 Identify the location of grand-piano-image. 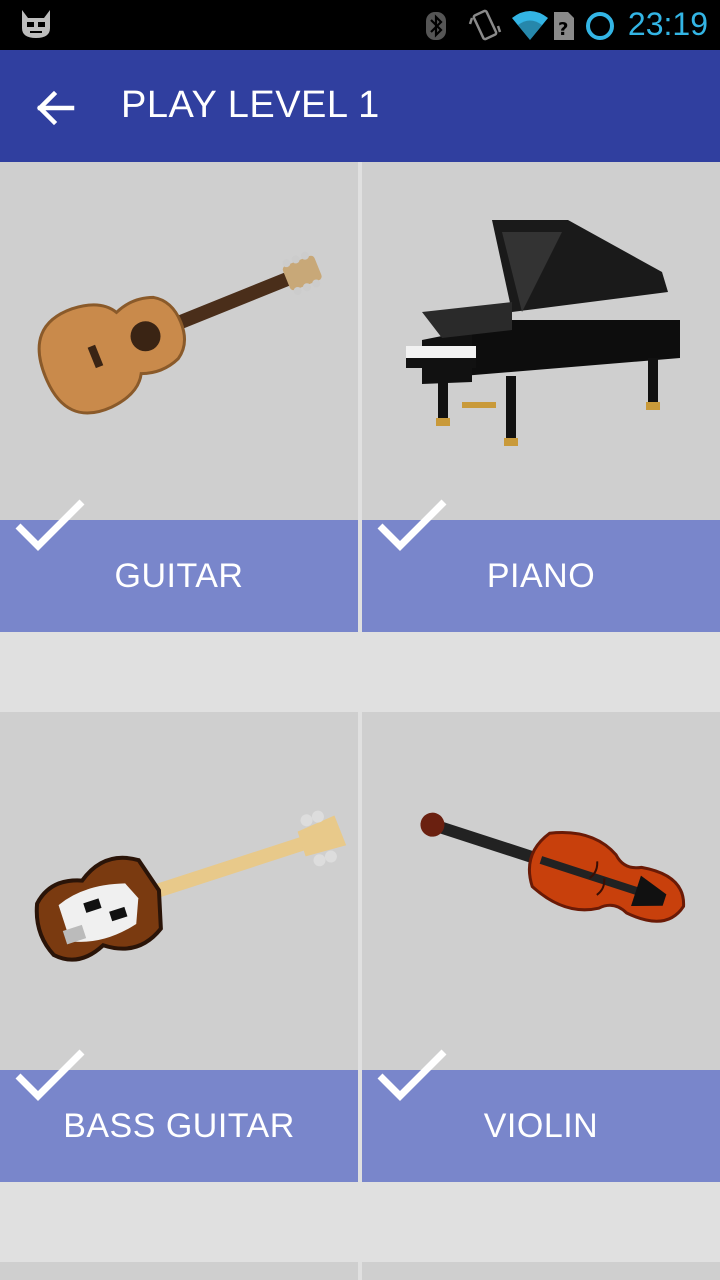
(543, 333).